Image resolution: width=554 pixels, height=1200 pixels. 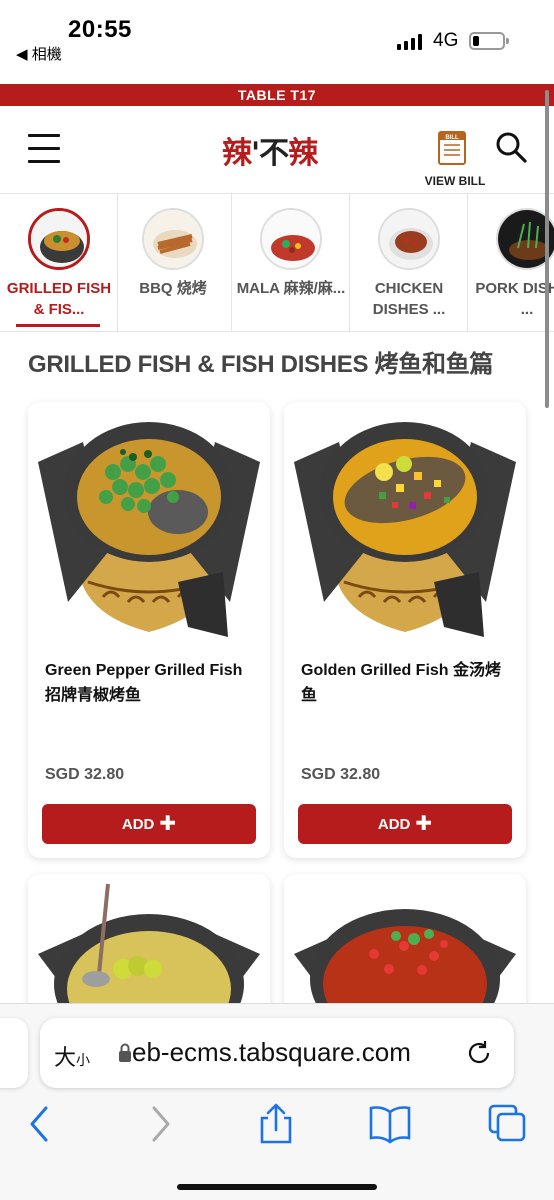 I want to click on table-banner: TABLE T17, so click(x=277, y=95).